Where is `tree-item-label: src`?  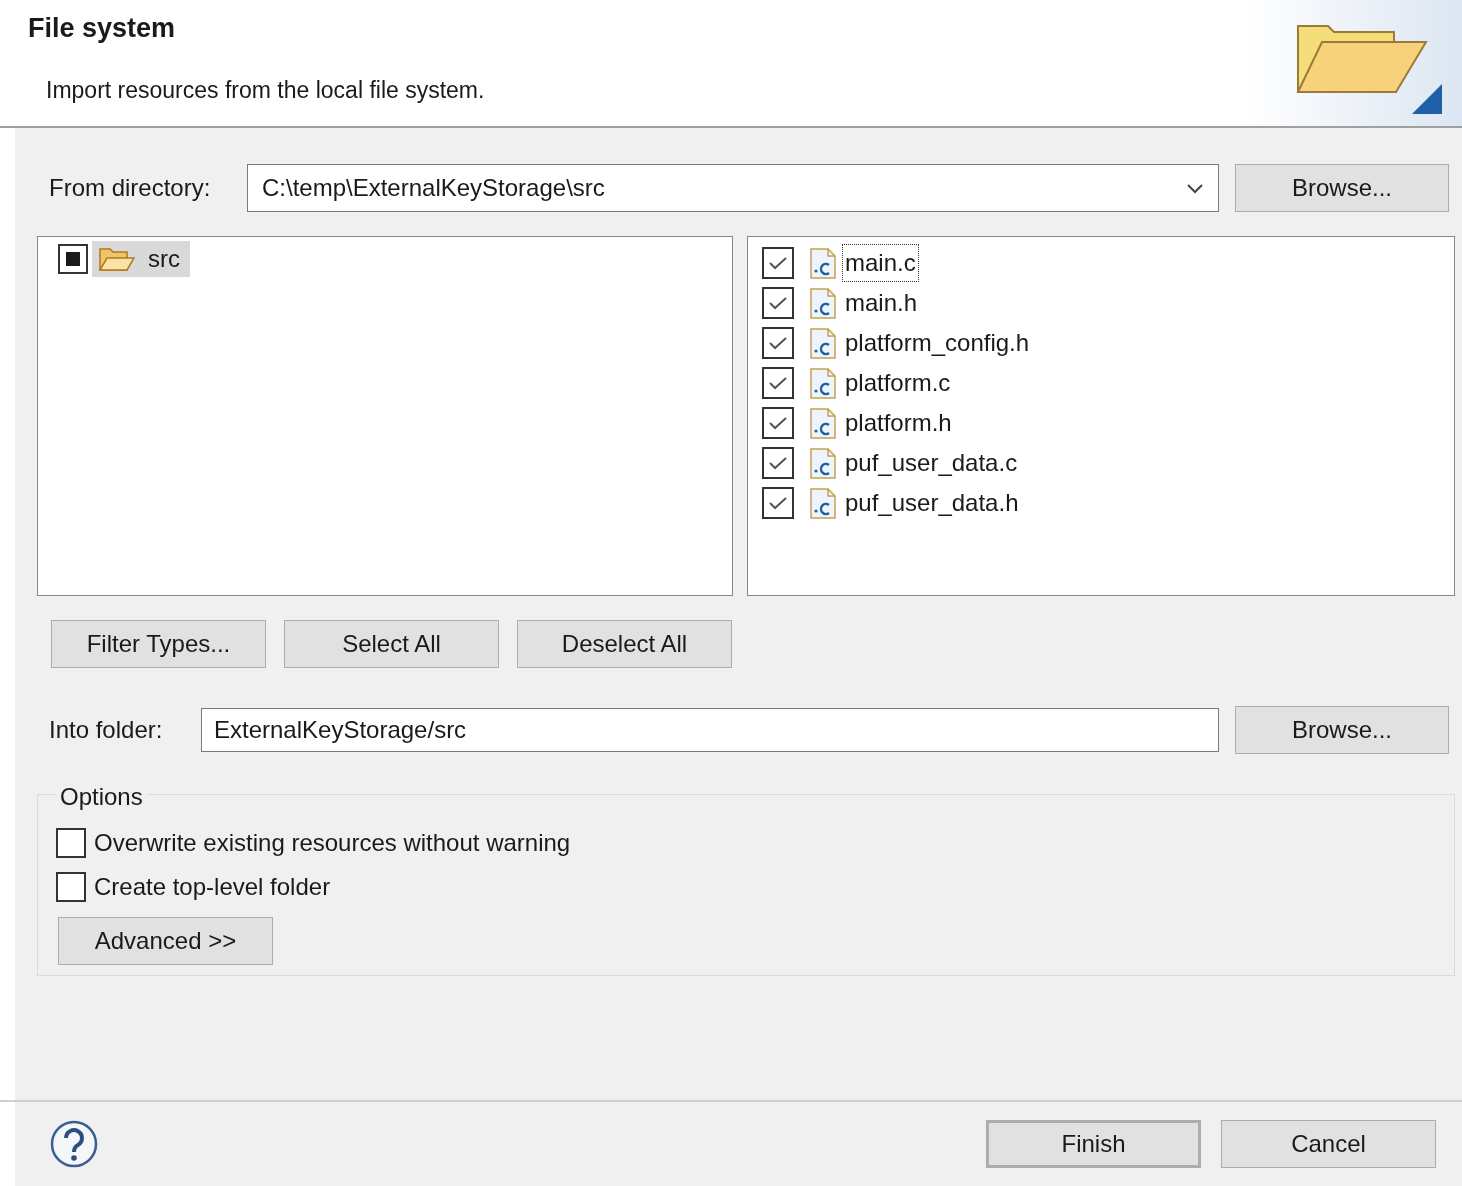
tree-item-label: src is located at coordinates (164, 259).